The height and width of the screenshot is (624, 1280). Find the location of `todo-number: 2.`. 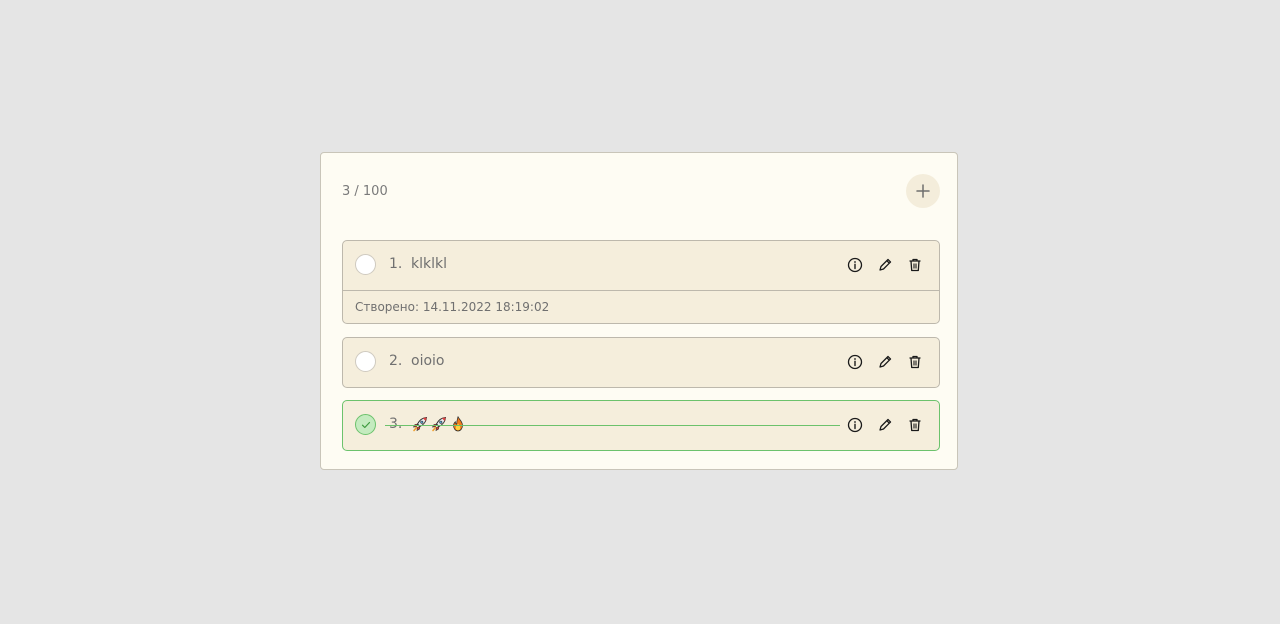

todo-number: 2. is located at coordinates (396, 361).